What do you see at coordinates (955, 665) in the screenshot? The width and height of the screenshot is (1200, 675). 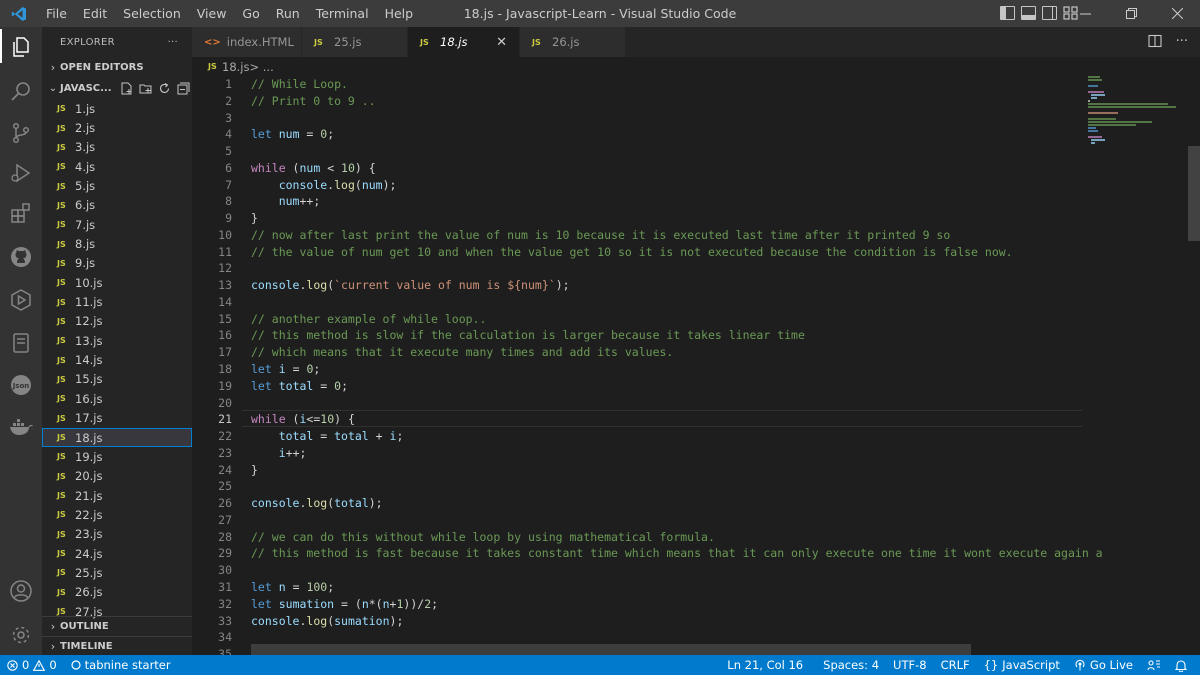 I see `end-of-line: CRLF` at bounding box center [955, 665].